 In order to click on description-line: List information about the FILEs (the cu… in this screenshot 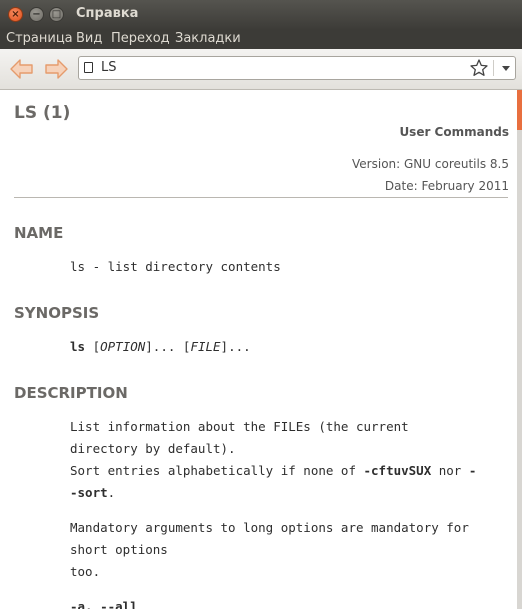, I will do `click(239, 426)`.